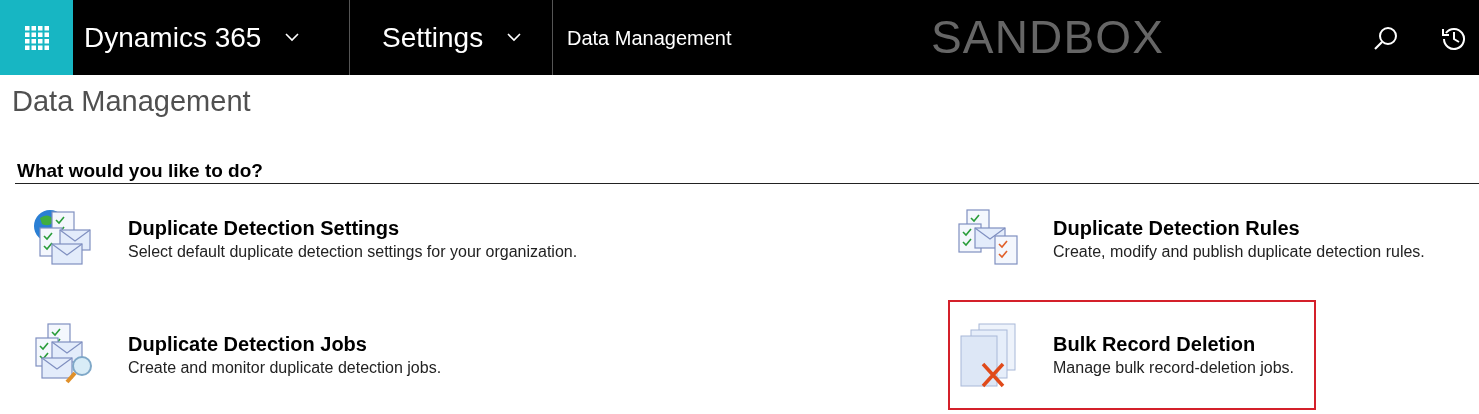 The width and height of the screenshot is (1479, 414). I want to click on app-switcher: Dynamics 365, so click(211, 37).